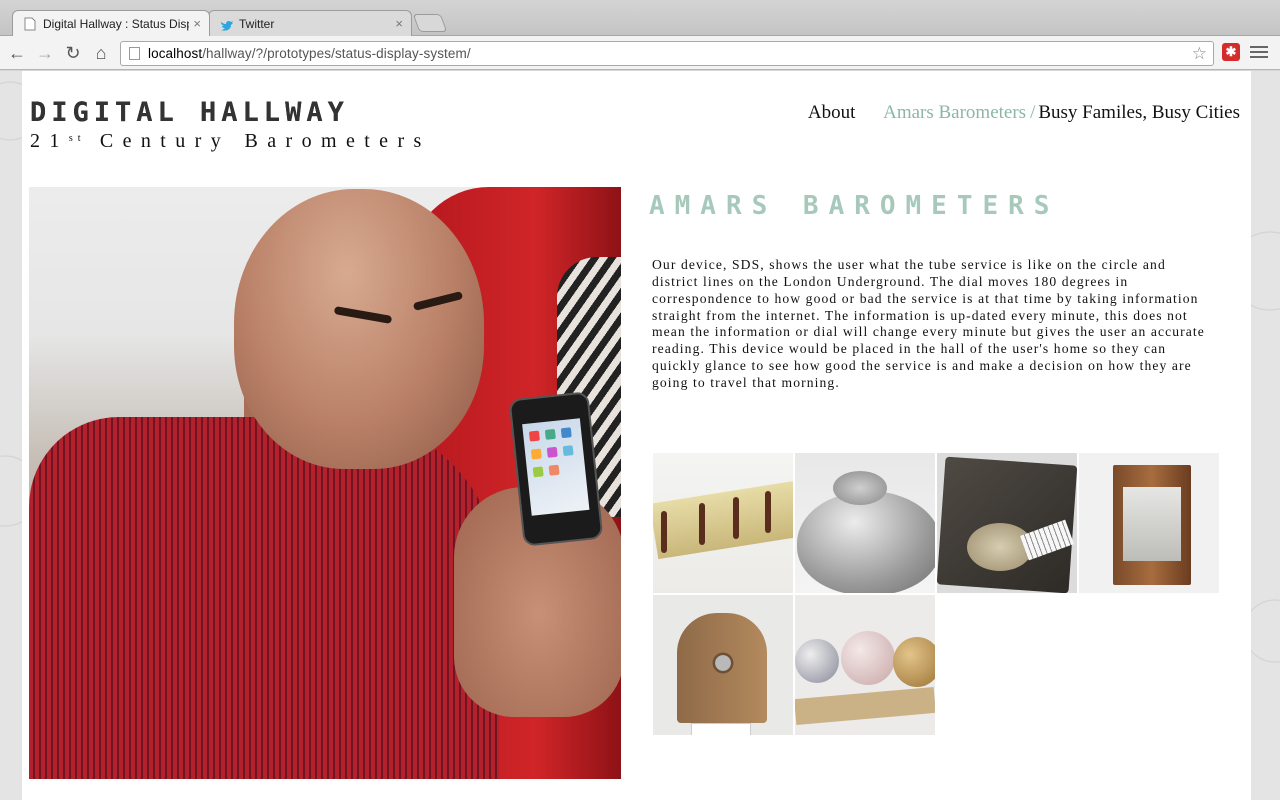 The image size is (1280, 800). I want to click on thumbnail-wooden-rack, so click(723, 523).